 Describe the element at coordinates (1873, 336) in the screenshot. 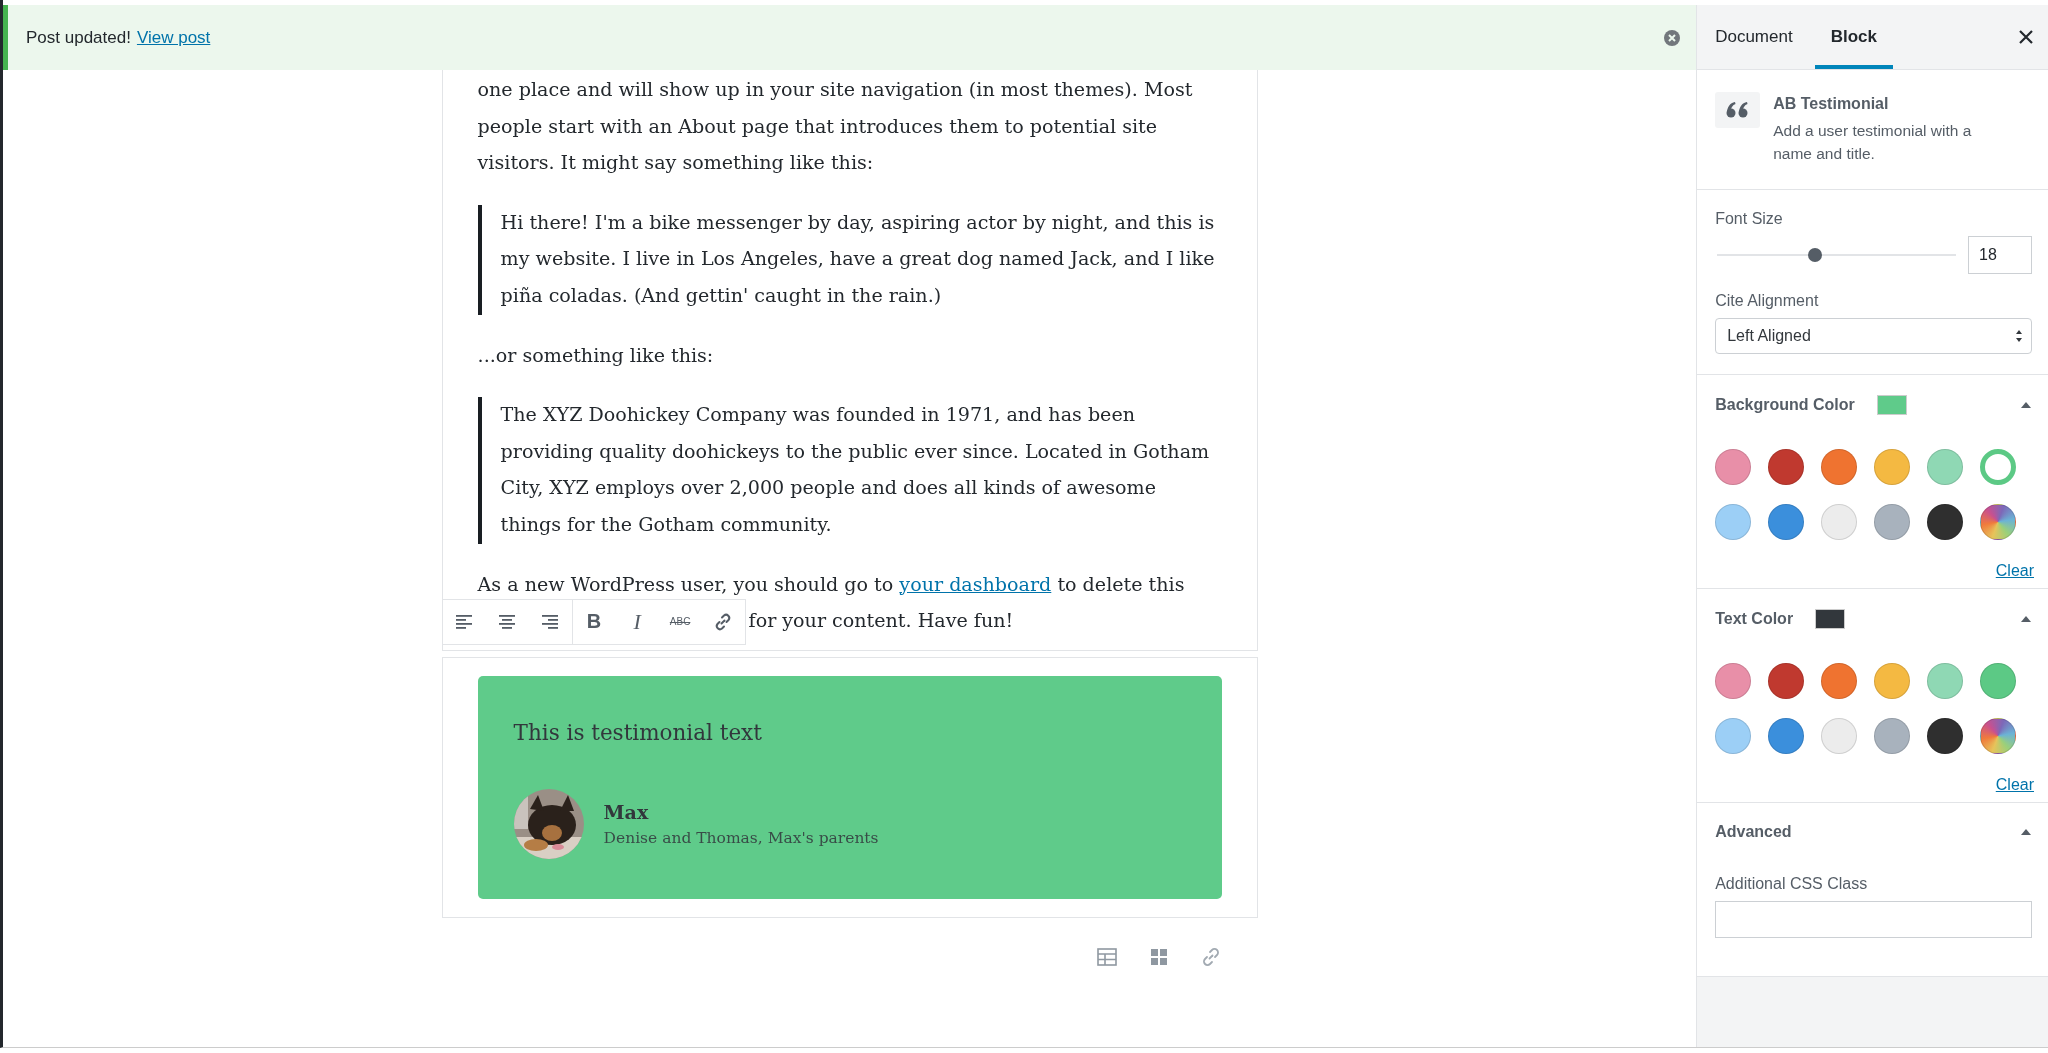

I see `cite-alignment-select: Left Aligned` at that location.